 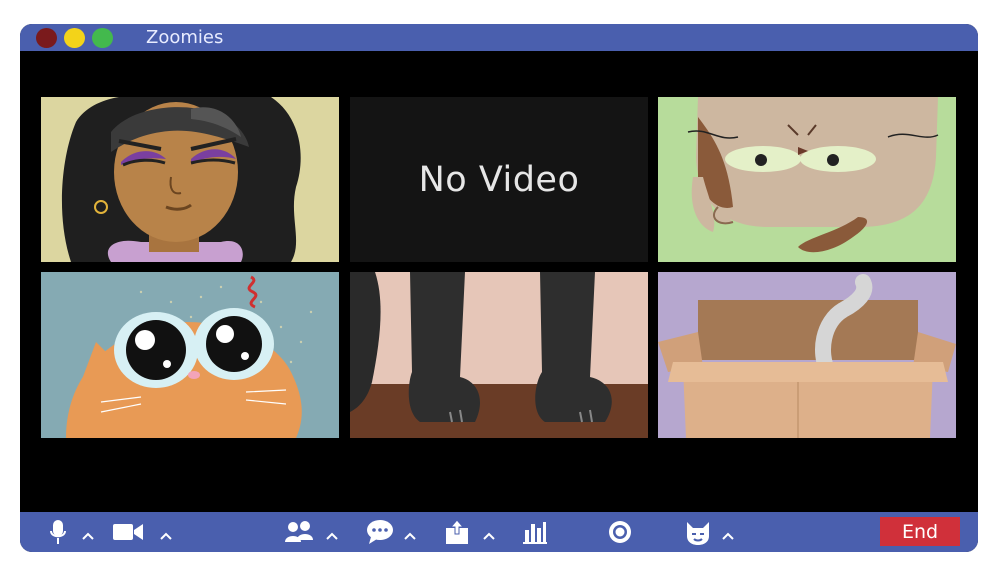 What do you see at coordinates (489, 534) in the screenshot?
I see `share-options-chevron-up-icon` at bounding box center [489, 534].